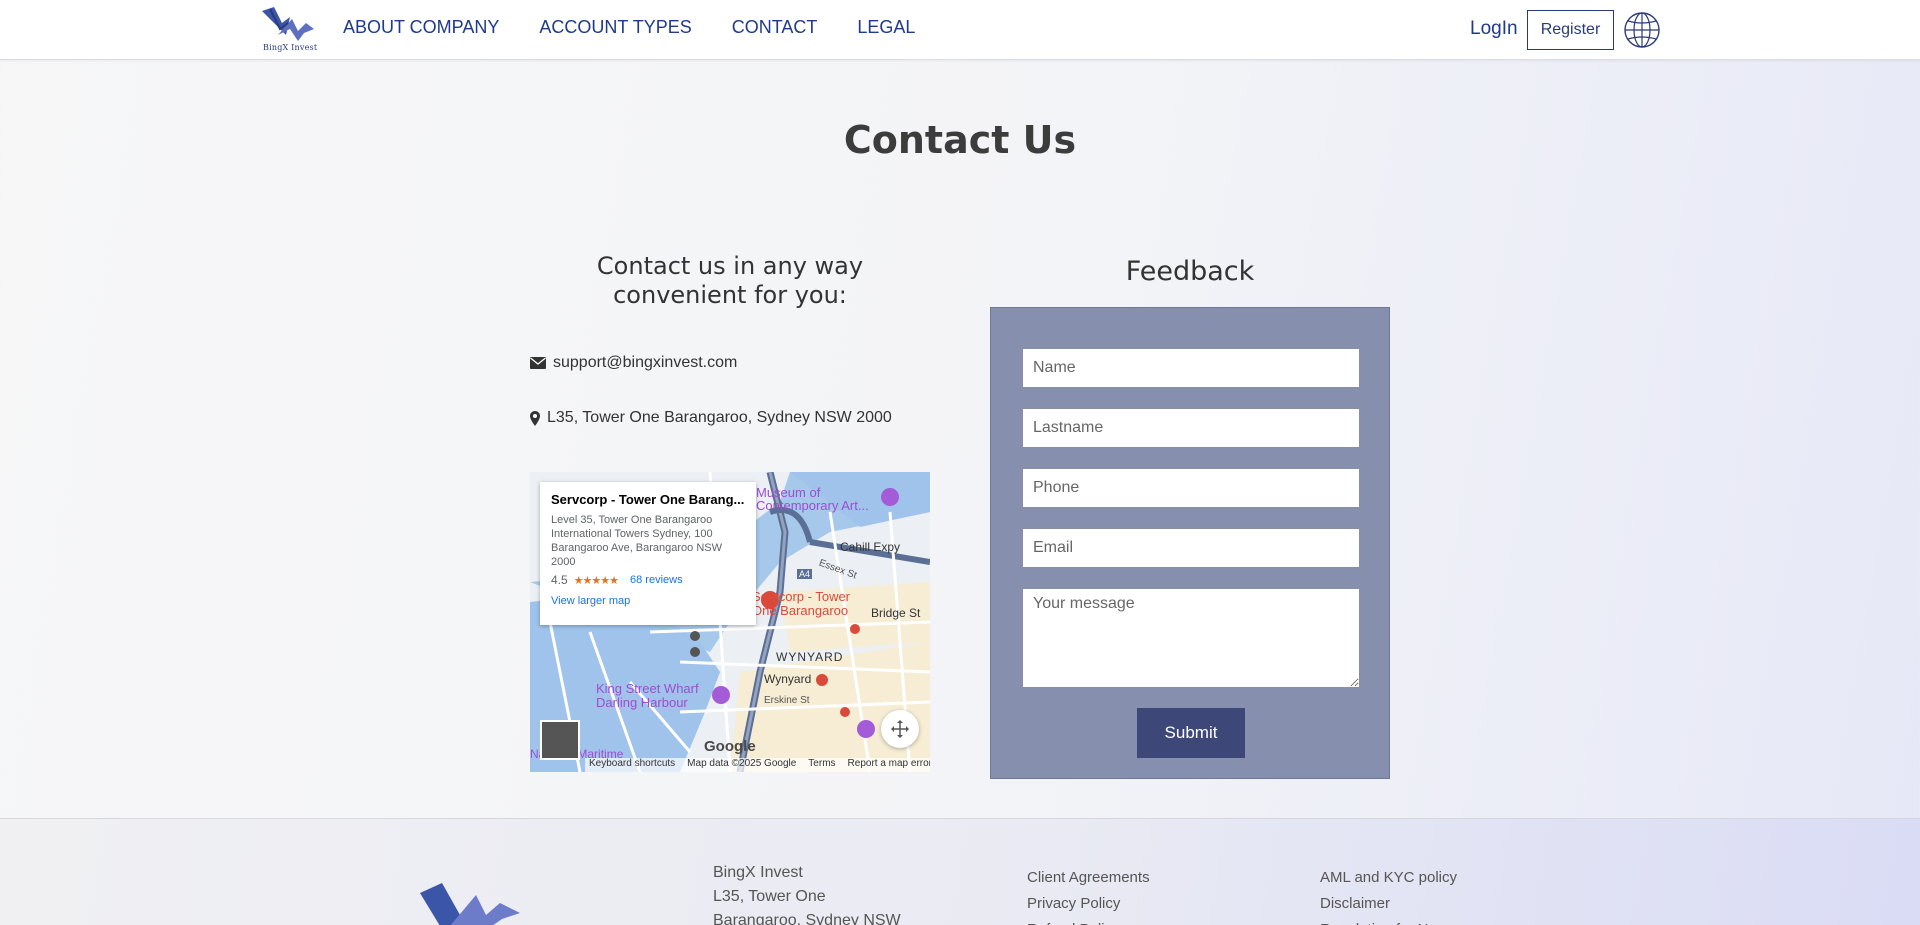 The height and width of the screenshot is (925, 1920). I want to click on envelope-icon, so click(538, 363).